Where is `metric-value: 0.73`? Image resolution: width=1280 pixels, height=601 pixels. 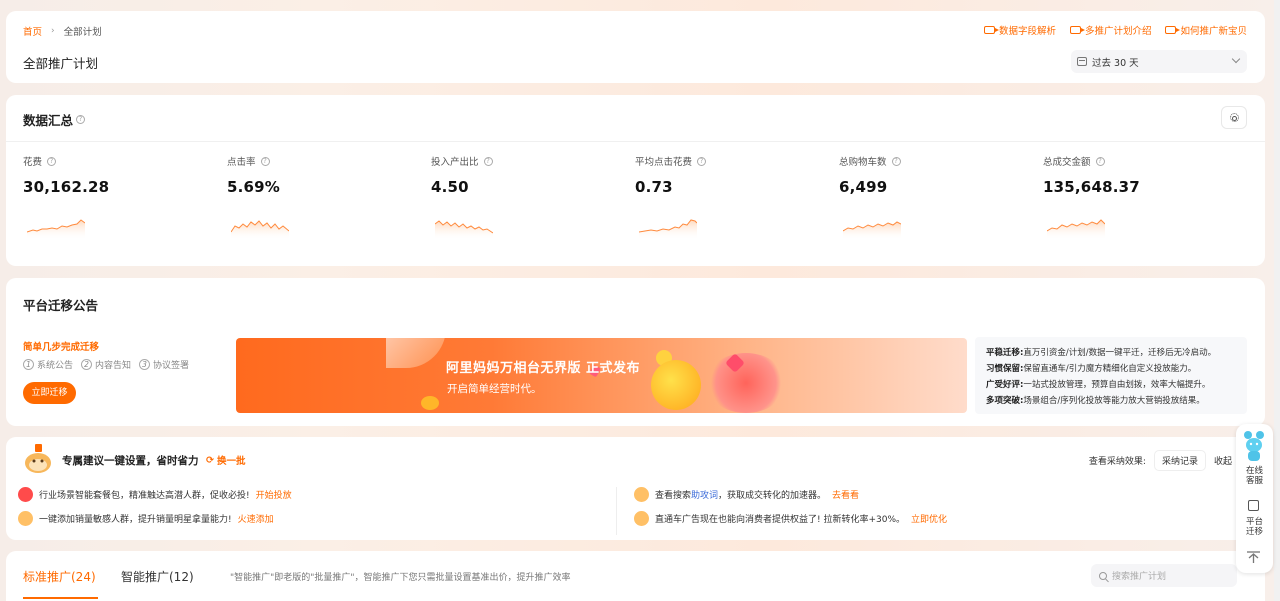
metric-value: 0.73 is located at coordinates (654, 187).